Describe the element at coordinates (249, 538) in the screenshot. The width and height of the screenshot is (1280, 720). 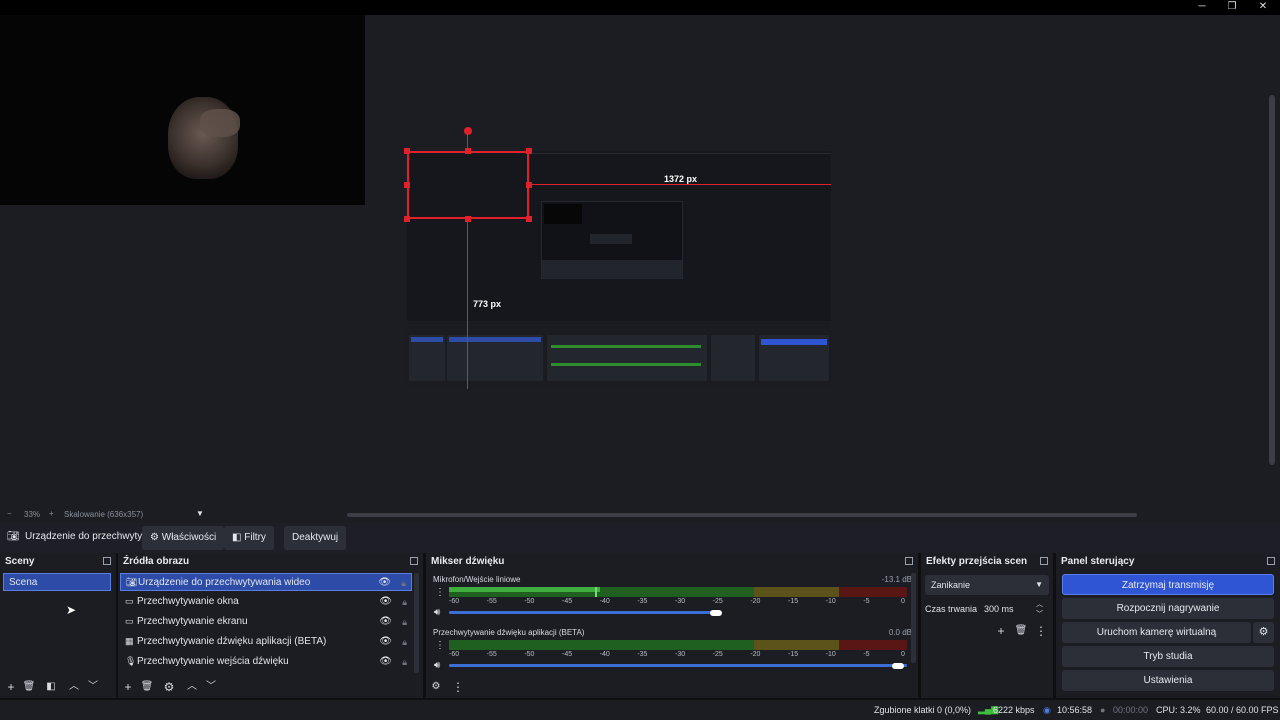
I see `filters-button: ◧ Filtry` at that location.